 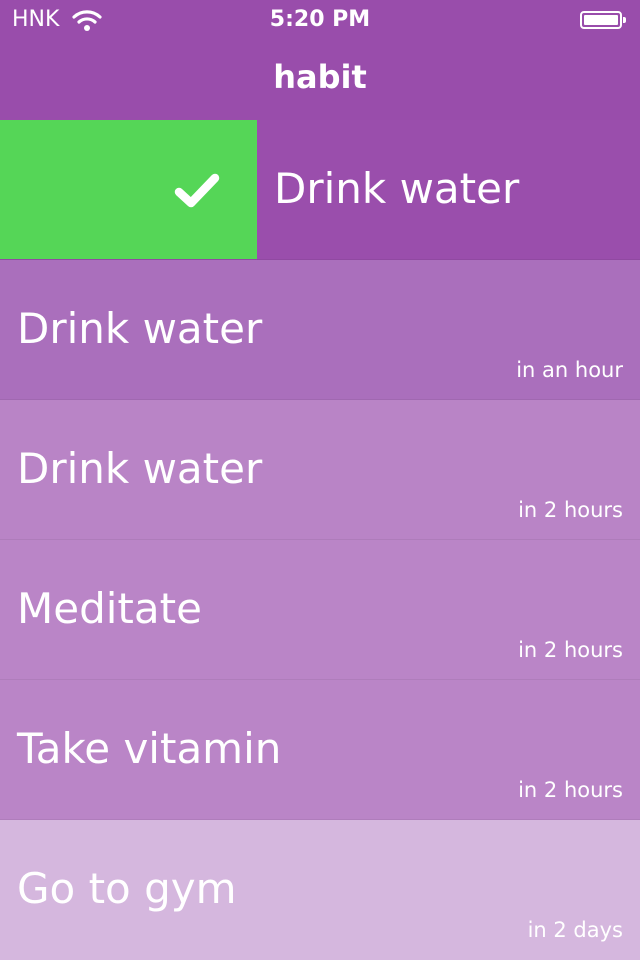 I want to click on battery-full-icon, so click(x=603, y=20).